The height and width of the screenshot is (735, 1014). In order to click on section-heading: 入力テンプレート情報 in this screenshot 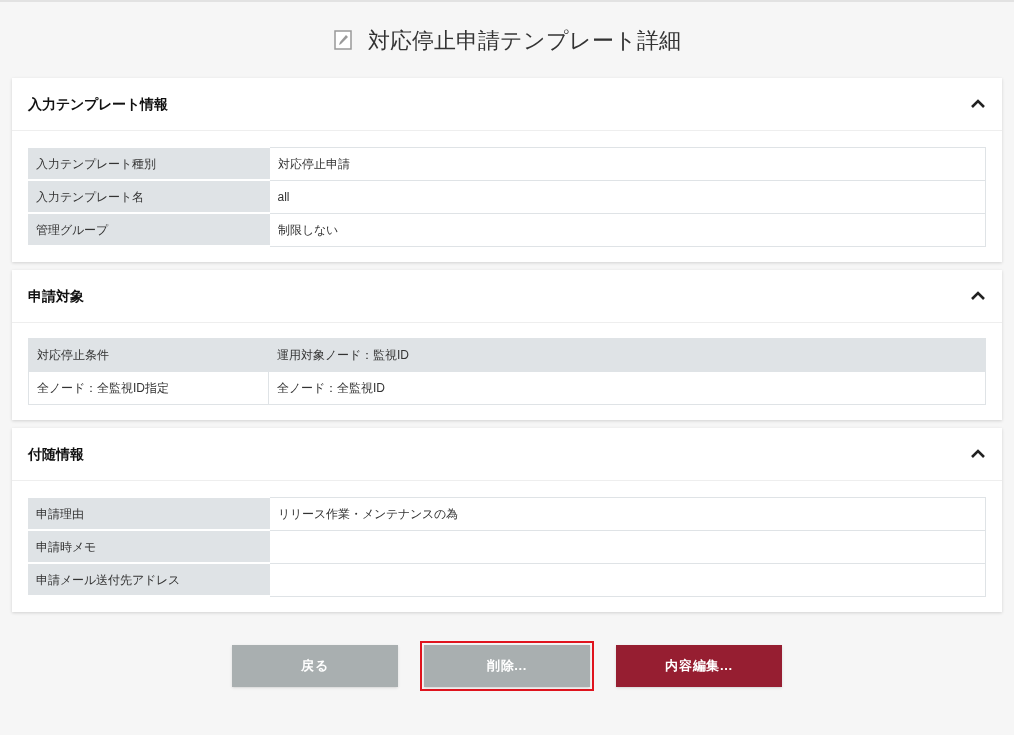, I will do `click(98, 104)`.